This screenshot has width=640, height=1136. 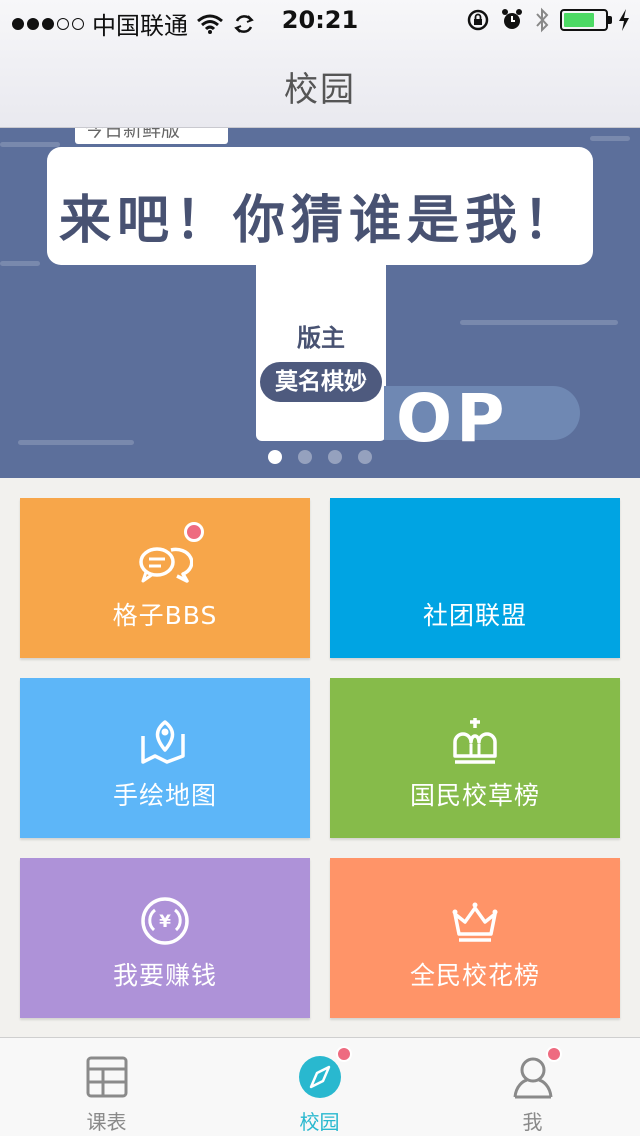 What do you see at coordinates (320, 20) in the screenshot?
I see `status-bar: 中国联通 20:21` at bounding box center [320, 20].